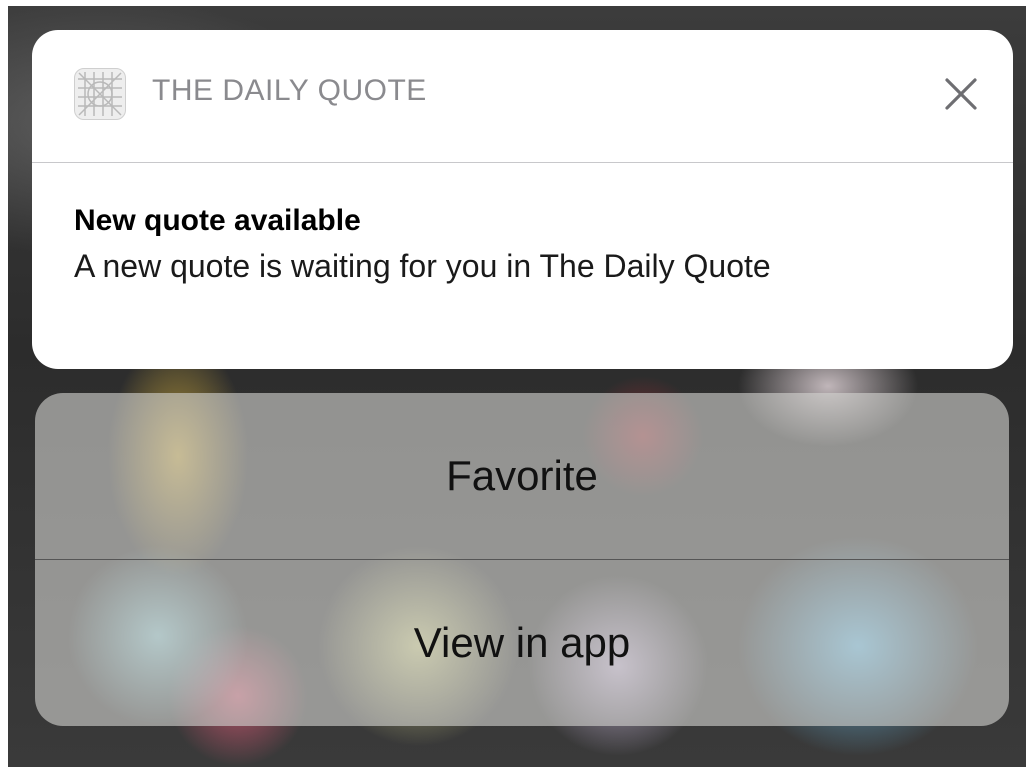  I want to click on grid-icon, so click(100, 94).